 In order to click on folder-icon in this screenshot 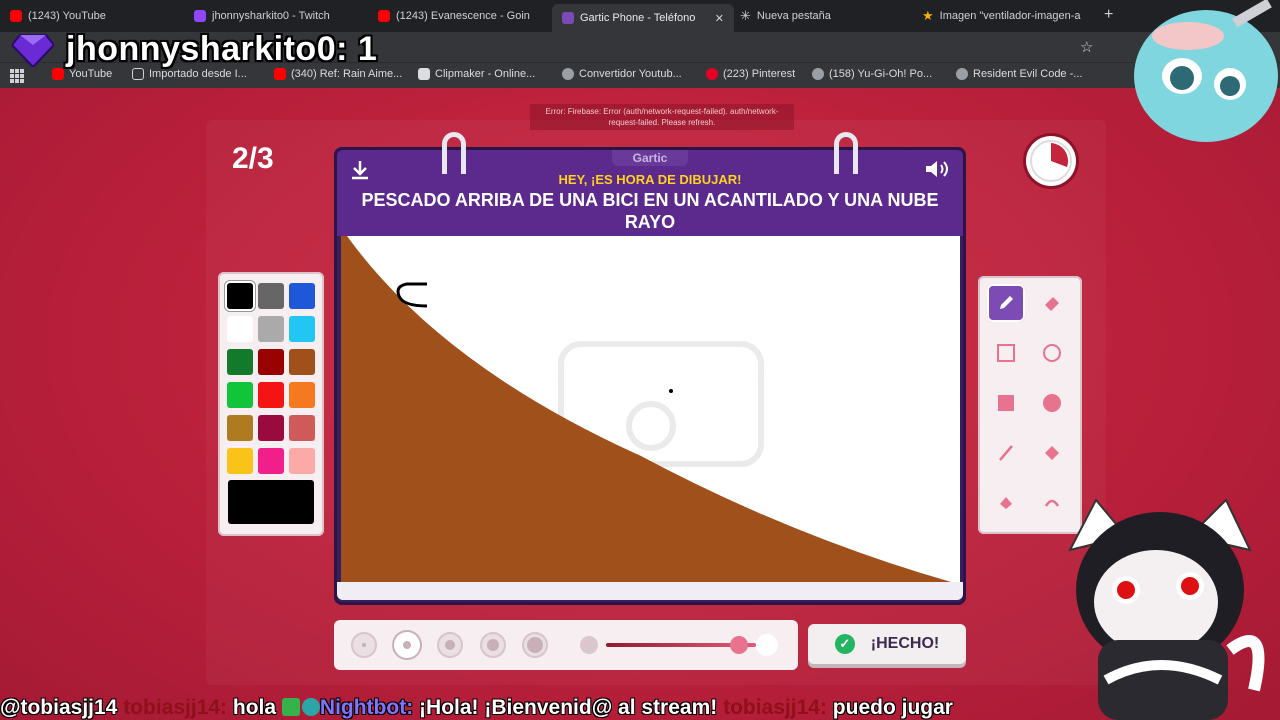, I will do `click(138, 74)`.